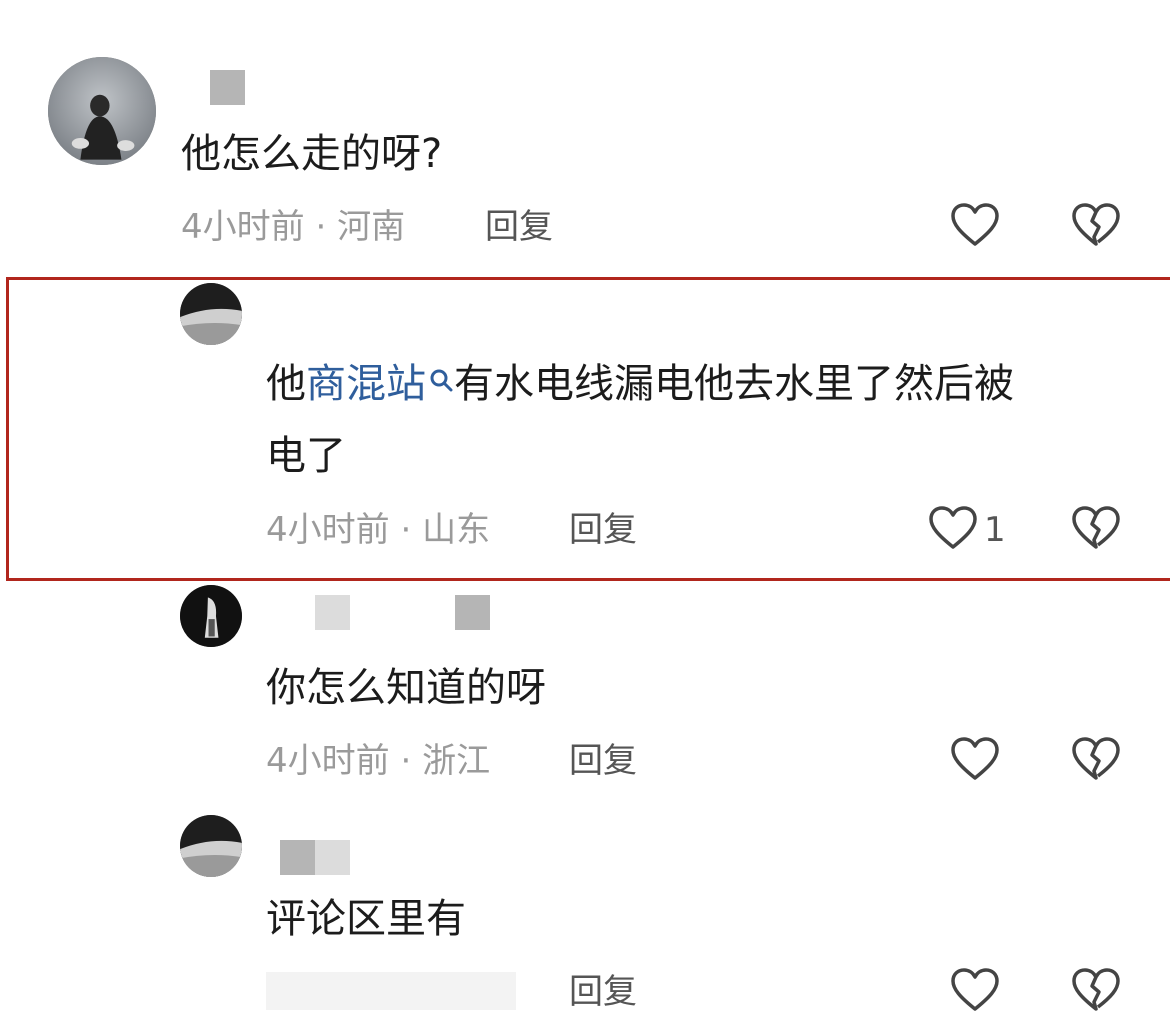  What do you see at coordinates (995, 530) in the screenshot?
I see `like-count: 1` at bounding box center [995, 530].